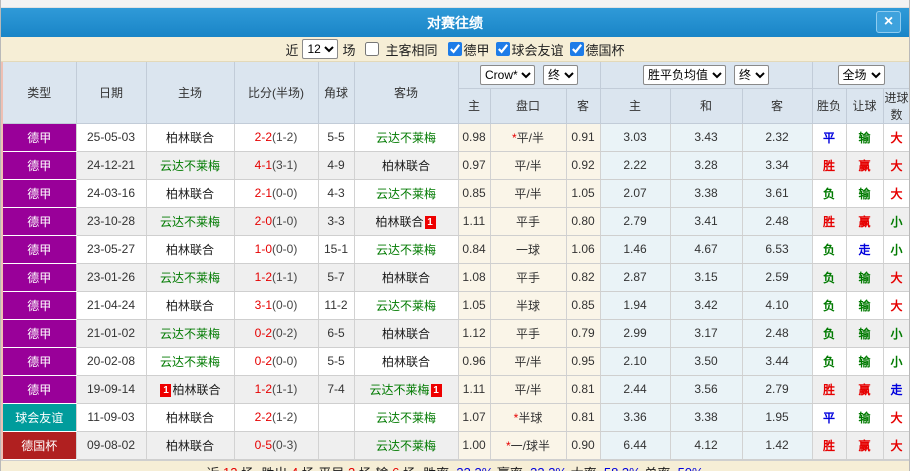 This screenshot has height=471, width=910. Describe the element at coordinates (528, 249) in the screenshot. I see `handicap-cell: 一球` at that location.